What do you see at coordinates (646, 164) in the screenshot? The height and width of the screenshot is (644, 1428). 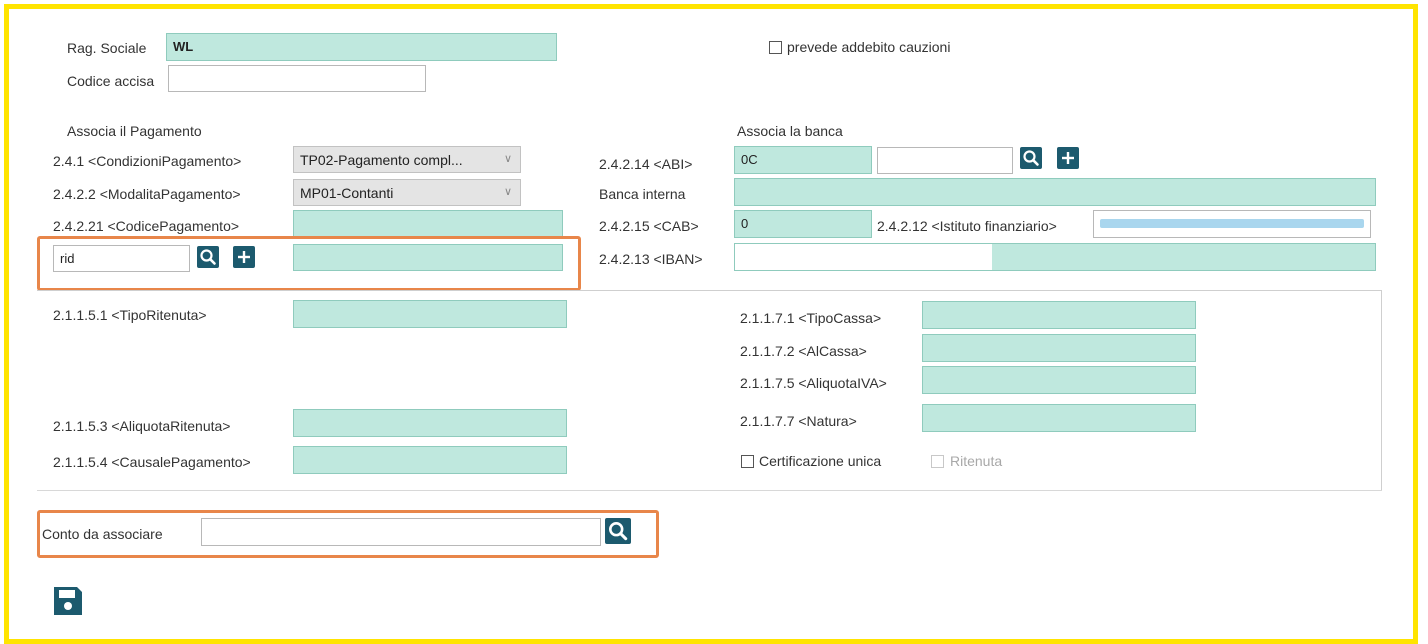 I see `abi-label: 2.4.2.14 <ABI>` at bounding box center [646, 164].